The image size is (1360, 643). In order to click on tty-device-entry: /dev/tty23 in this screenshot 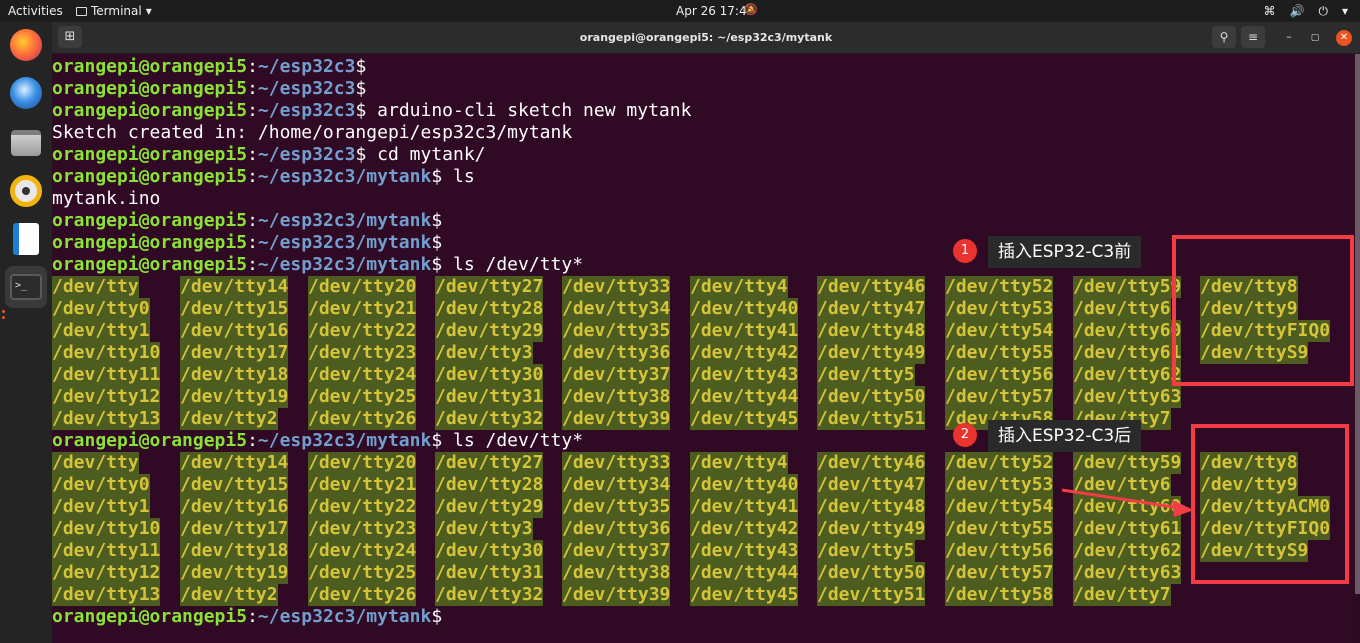, I will do `click(362, 353)`.